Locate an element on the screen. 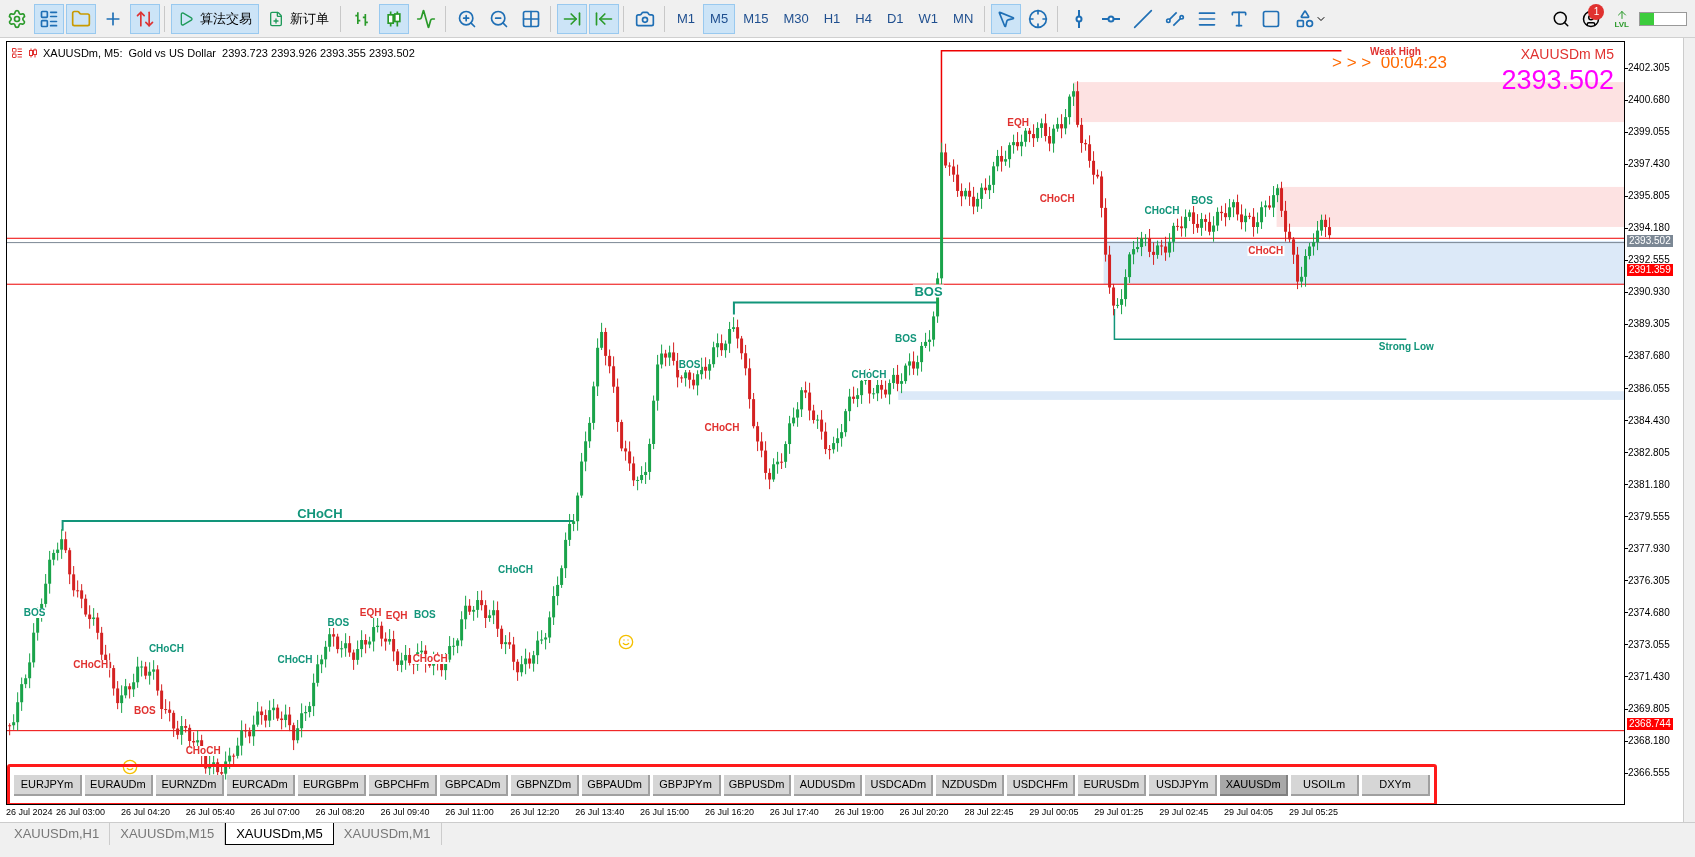 The width and height of the screenshot is (1695, 857). symbol-button: EURAUDm is located at coordinates (118, 785).